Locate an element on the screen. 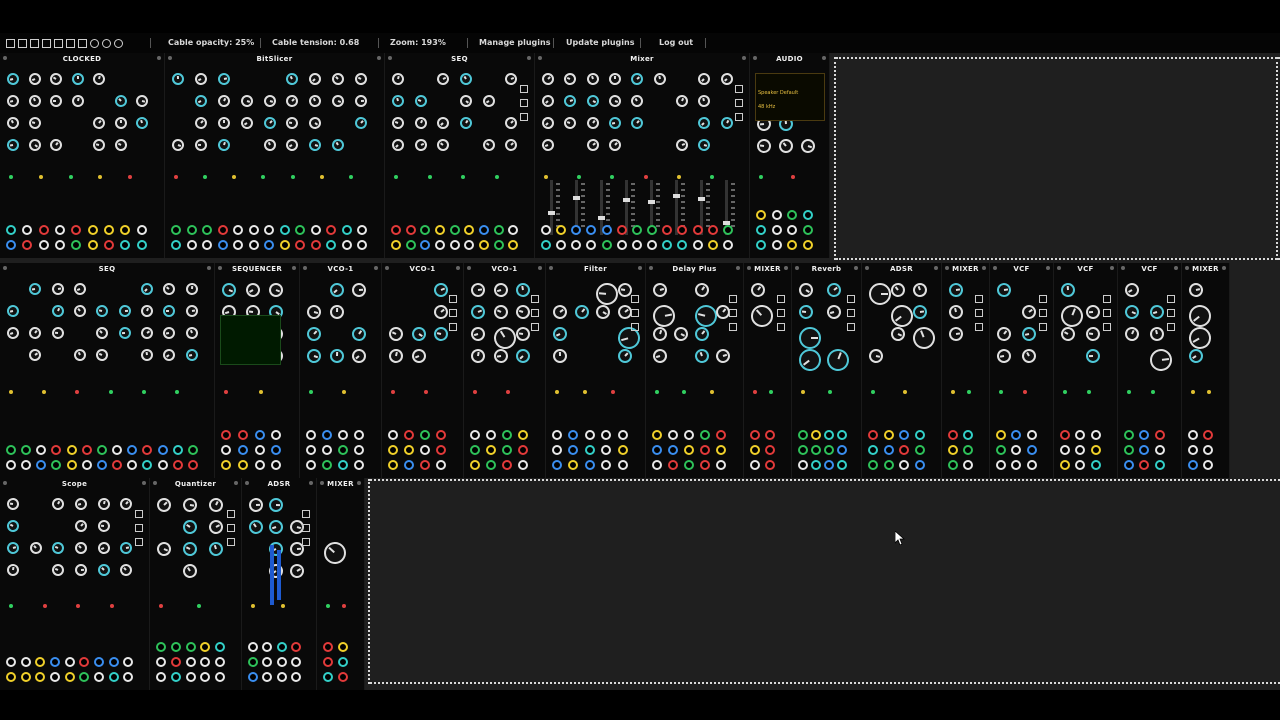 The height and width of the screenshot is (720, 1280). log-out-button: Log out is located at coordinates (676, 42).